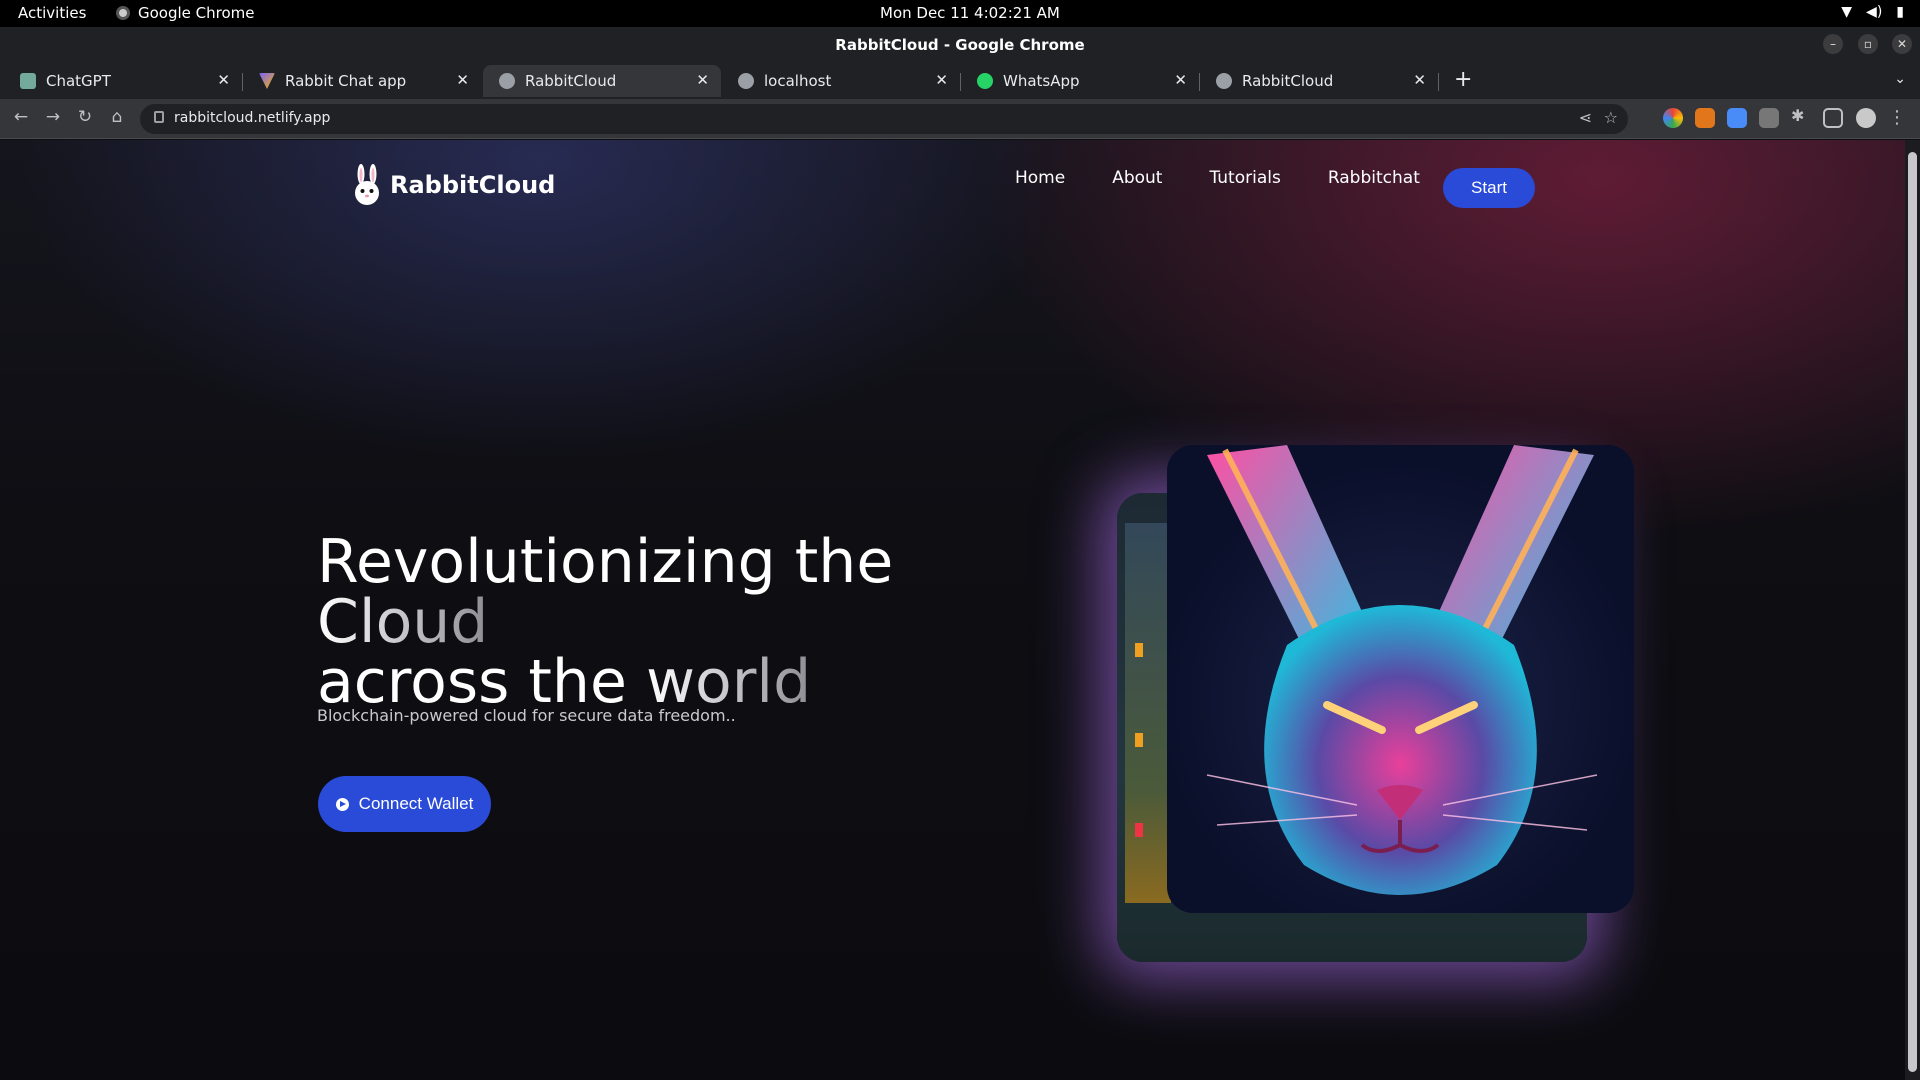 The image size is (1920, 1080). I want to click on clock: Mon Dec 11 4:02:21 AM, so click(970, 13).